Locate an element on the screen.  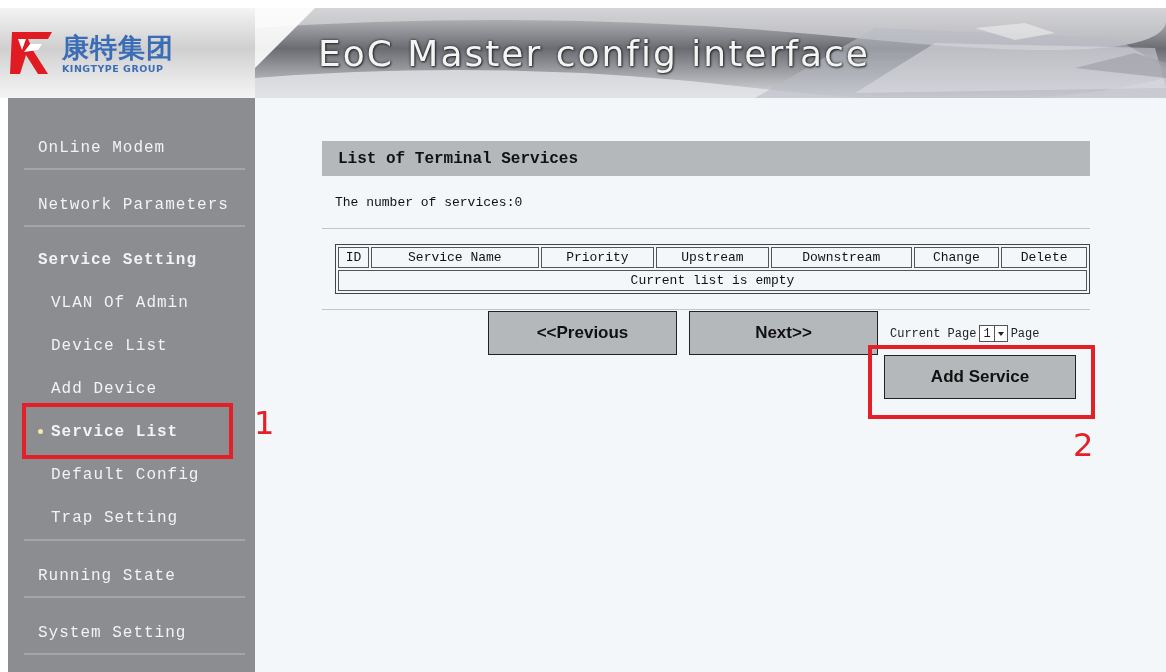
page-label: Page is located at coordinates (1025, 333).